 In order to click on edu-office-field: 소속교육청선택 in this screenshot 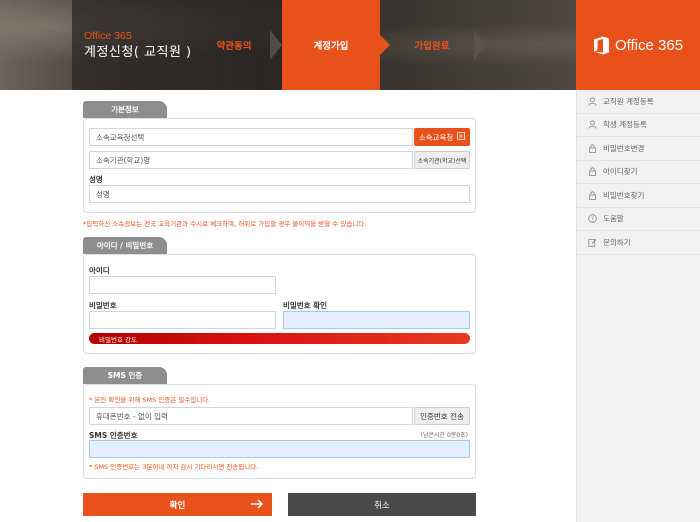, I will do `click(251, 137)`.